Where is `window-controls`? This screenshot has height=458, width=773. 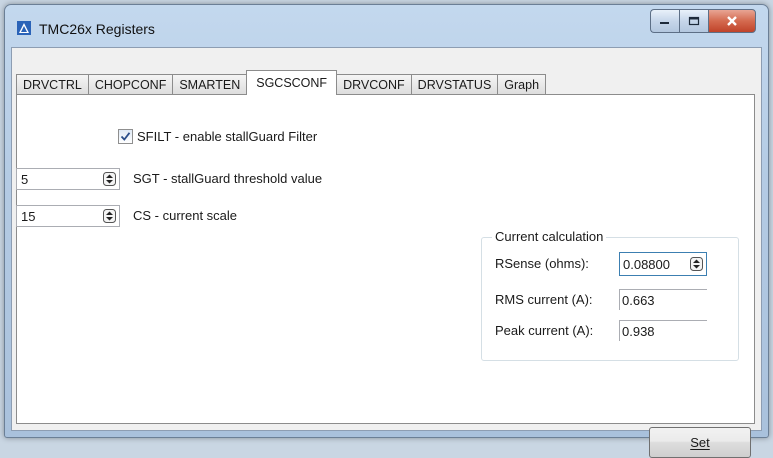
window-controls is located at coordinates (703, 21).